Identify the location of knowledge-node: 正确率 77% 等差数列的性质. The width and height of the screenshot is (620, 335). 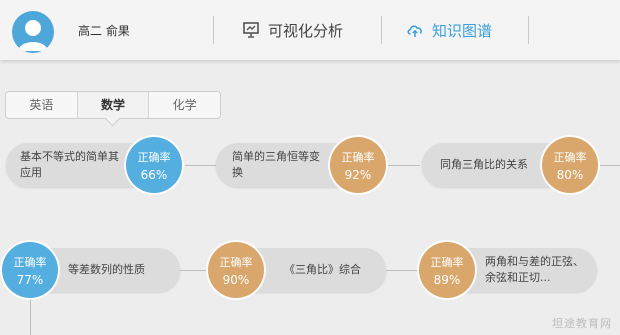
(92, 270).